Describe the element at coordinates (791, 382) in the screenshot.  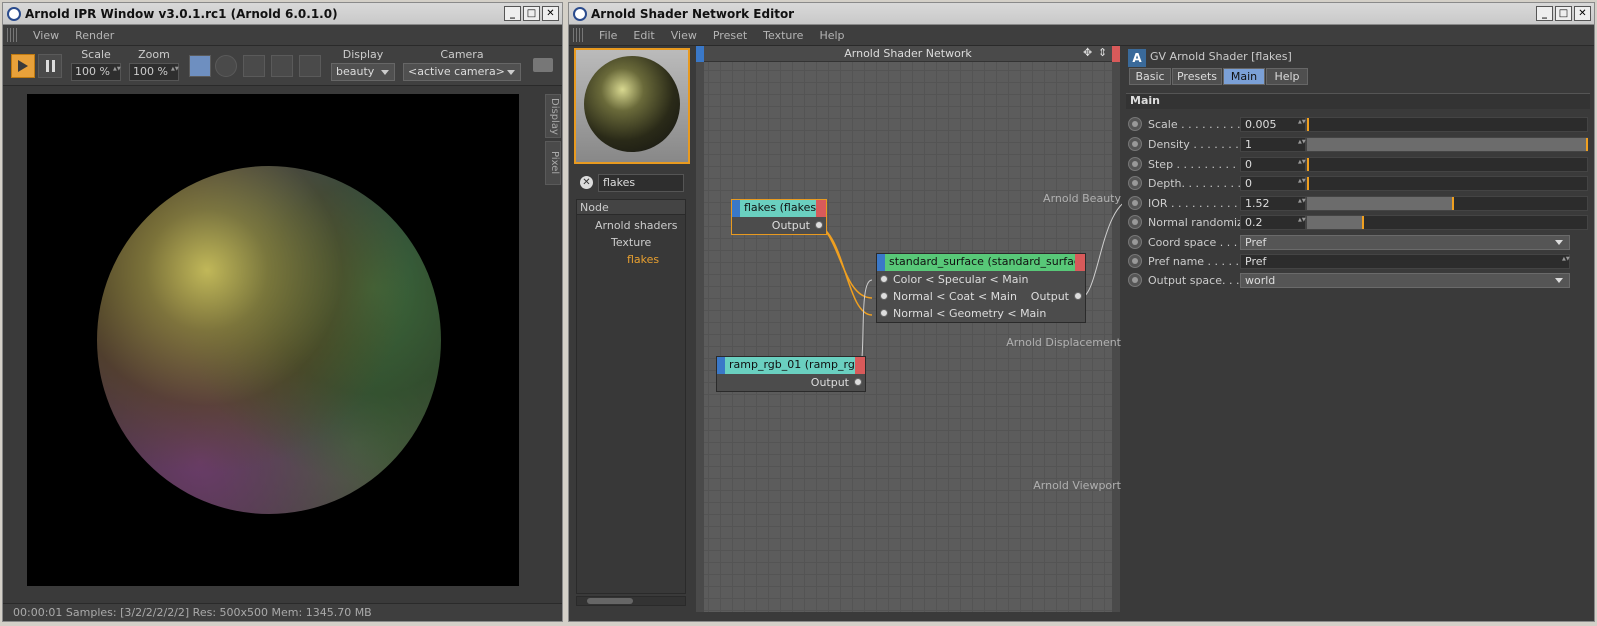
I see `ramp-output-row: Output` at that location.